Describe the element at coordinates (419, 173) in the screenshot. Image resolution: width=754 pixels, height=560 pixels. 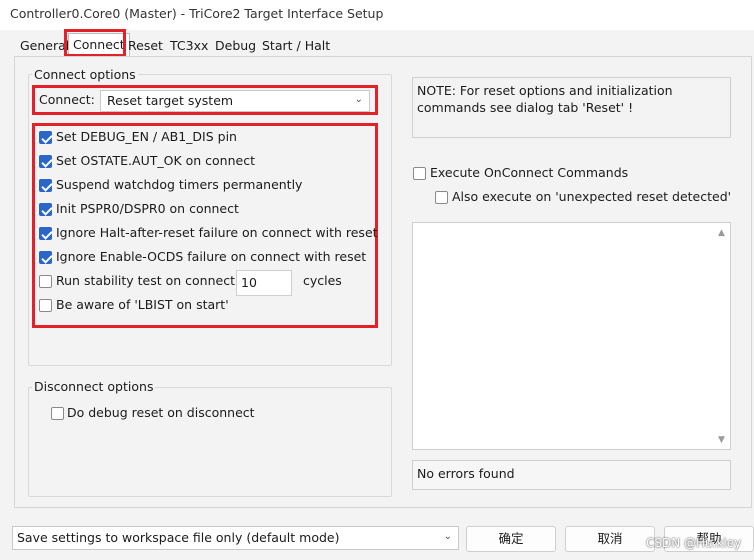
I see `checkbox-execute-onconnect` at that location.